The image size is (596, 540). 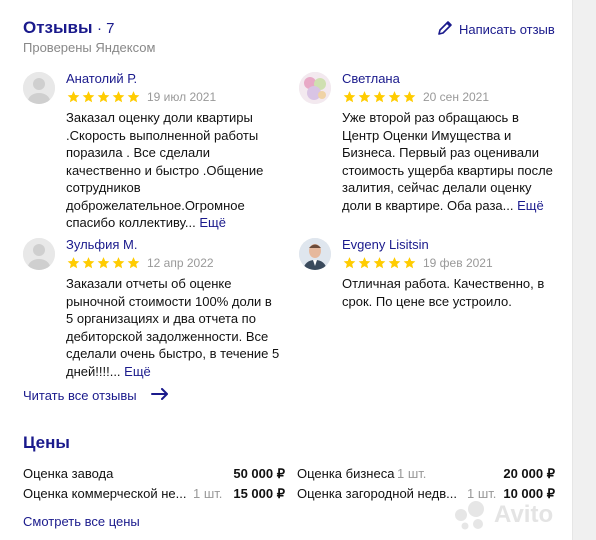 I want to click on price-unit: 1 шт., so click(x=412, y=473).